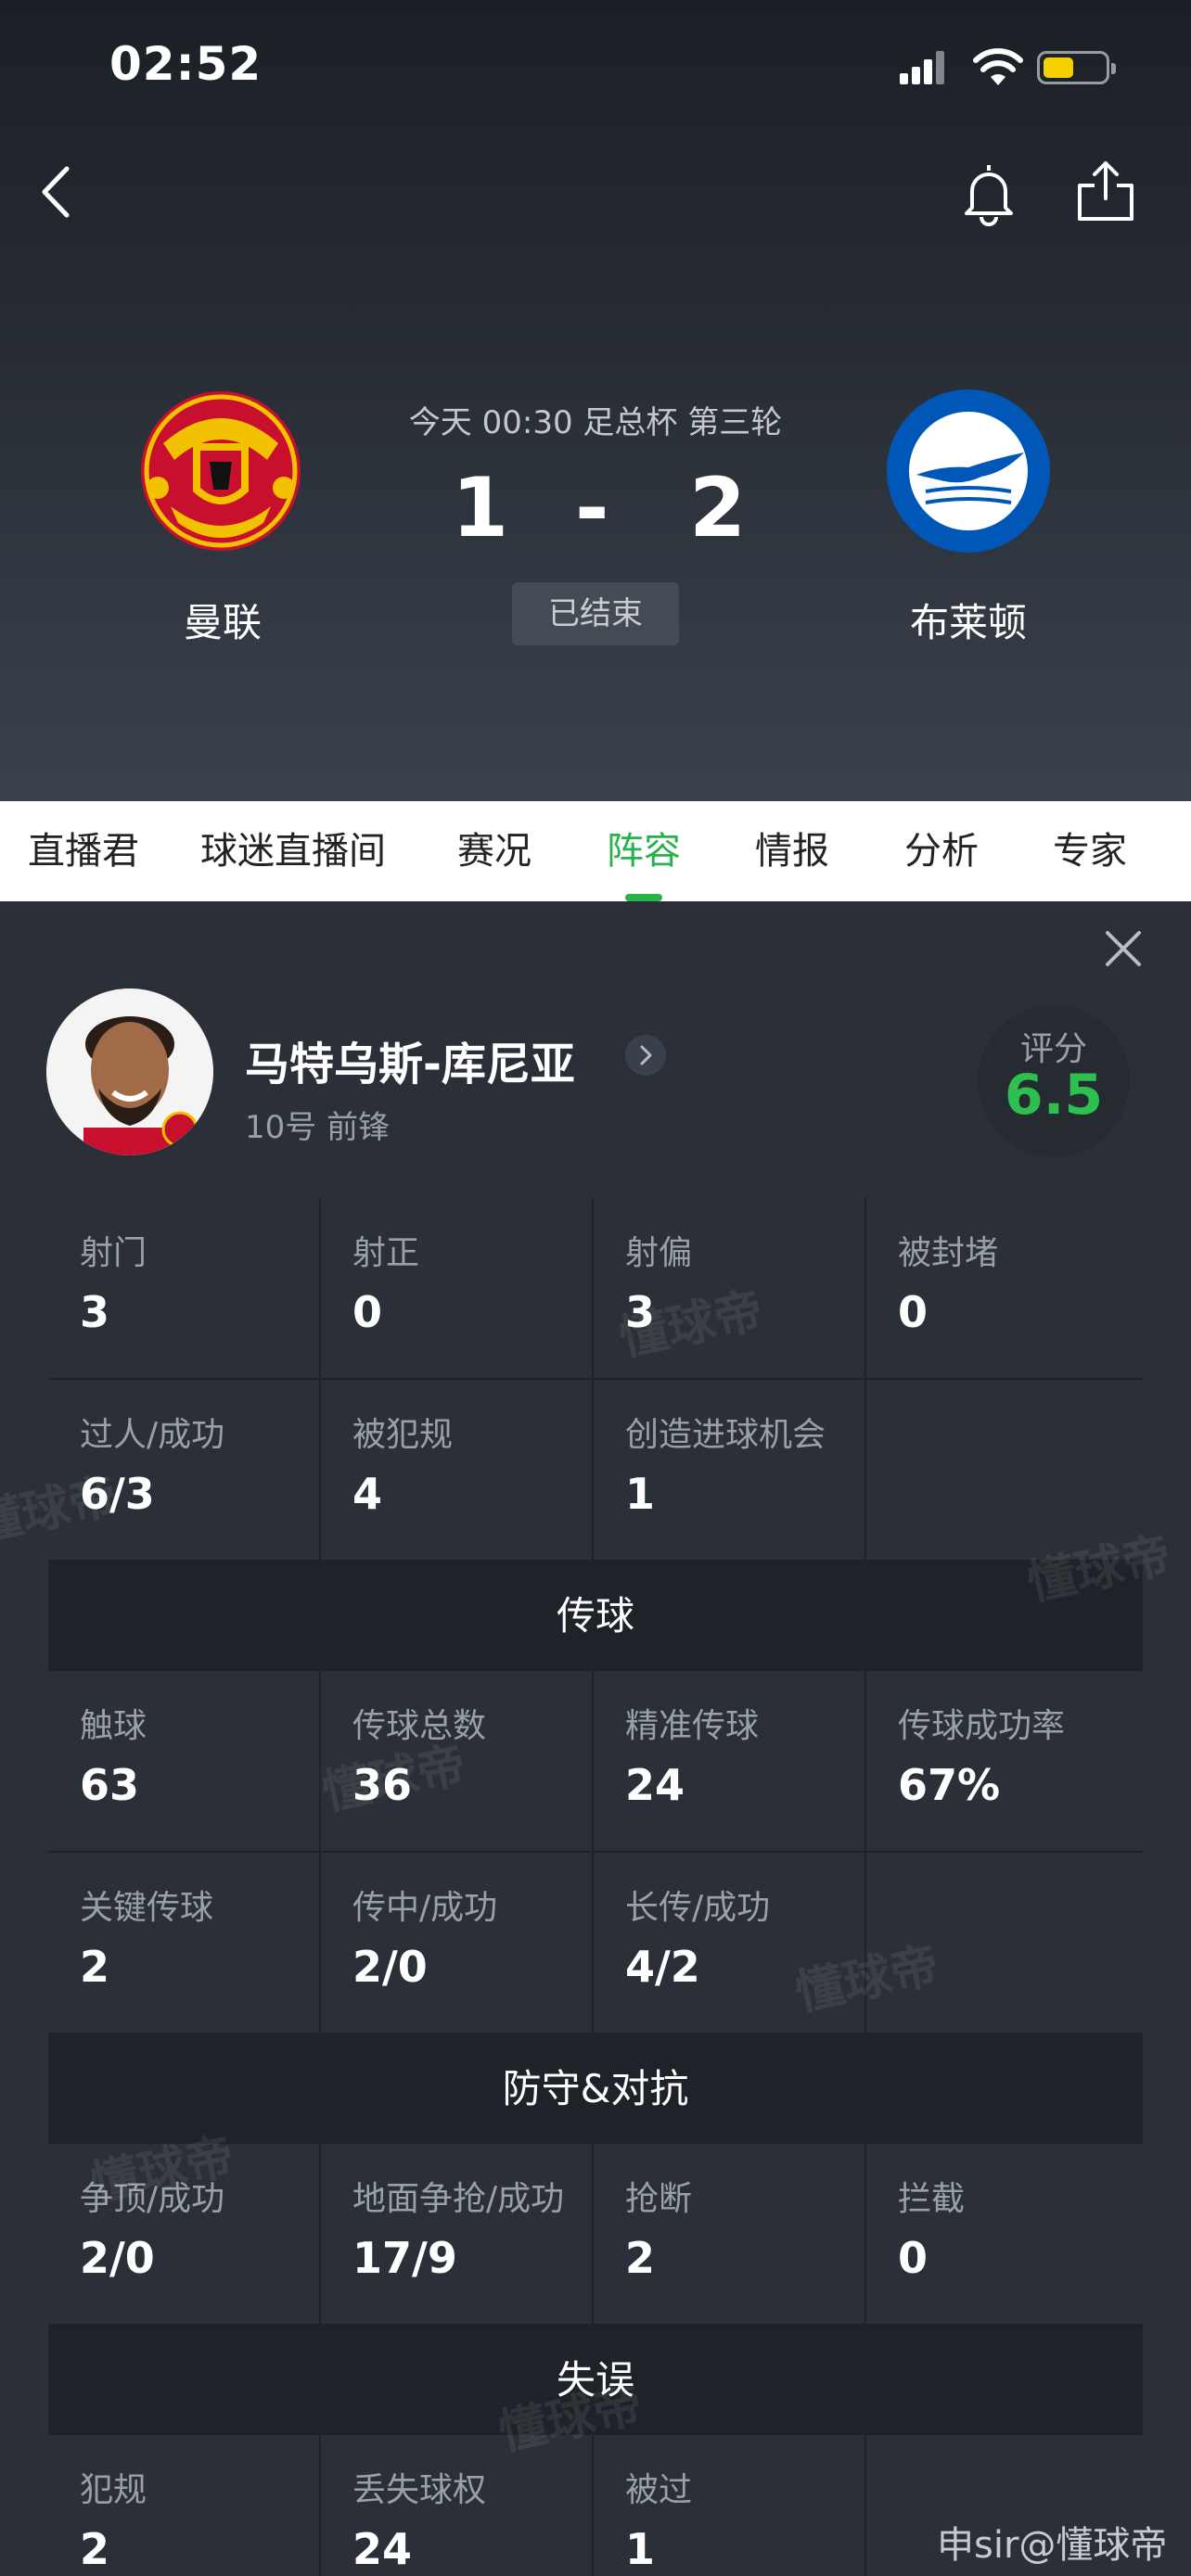 The image size is (1191, 2576). I want to click on battery-icon, so click(1076, 67).